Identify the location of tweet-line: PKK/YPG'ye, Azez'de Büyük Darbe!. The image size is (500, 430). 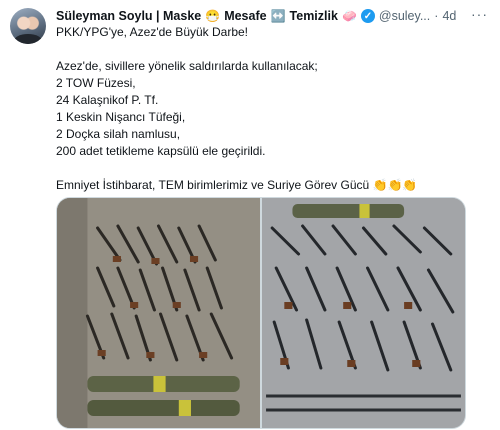
(152, 32).